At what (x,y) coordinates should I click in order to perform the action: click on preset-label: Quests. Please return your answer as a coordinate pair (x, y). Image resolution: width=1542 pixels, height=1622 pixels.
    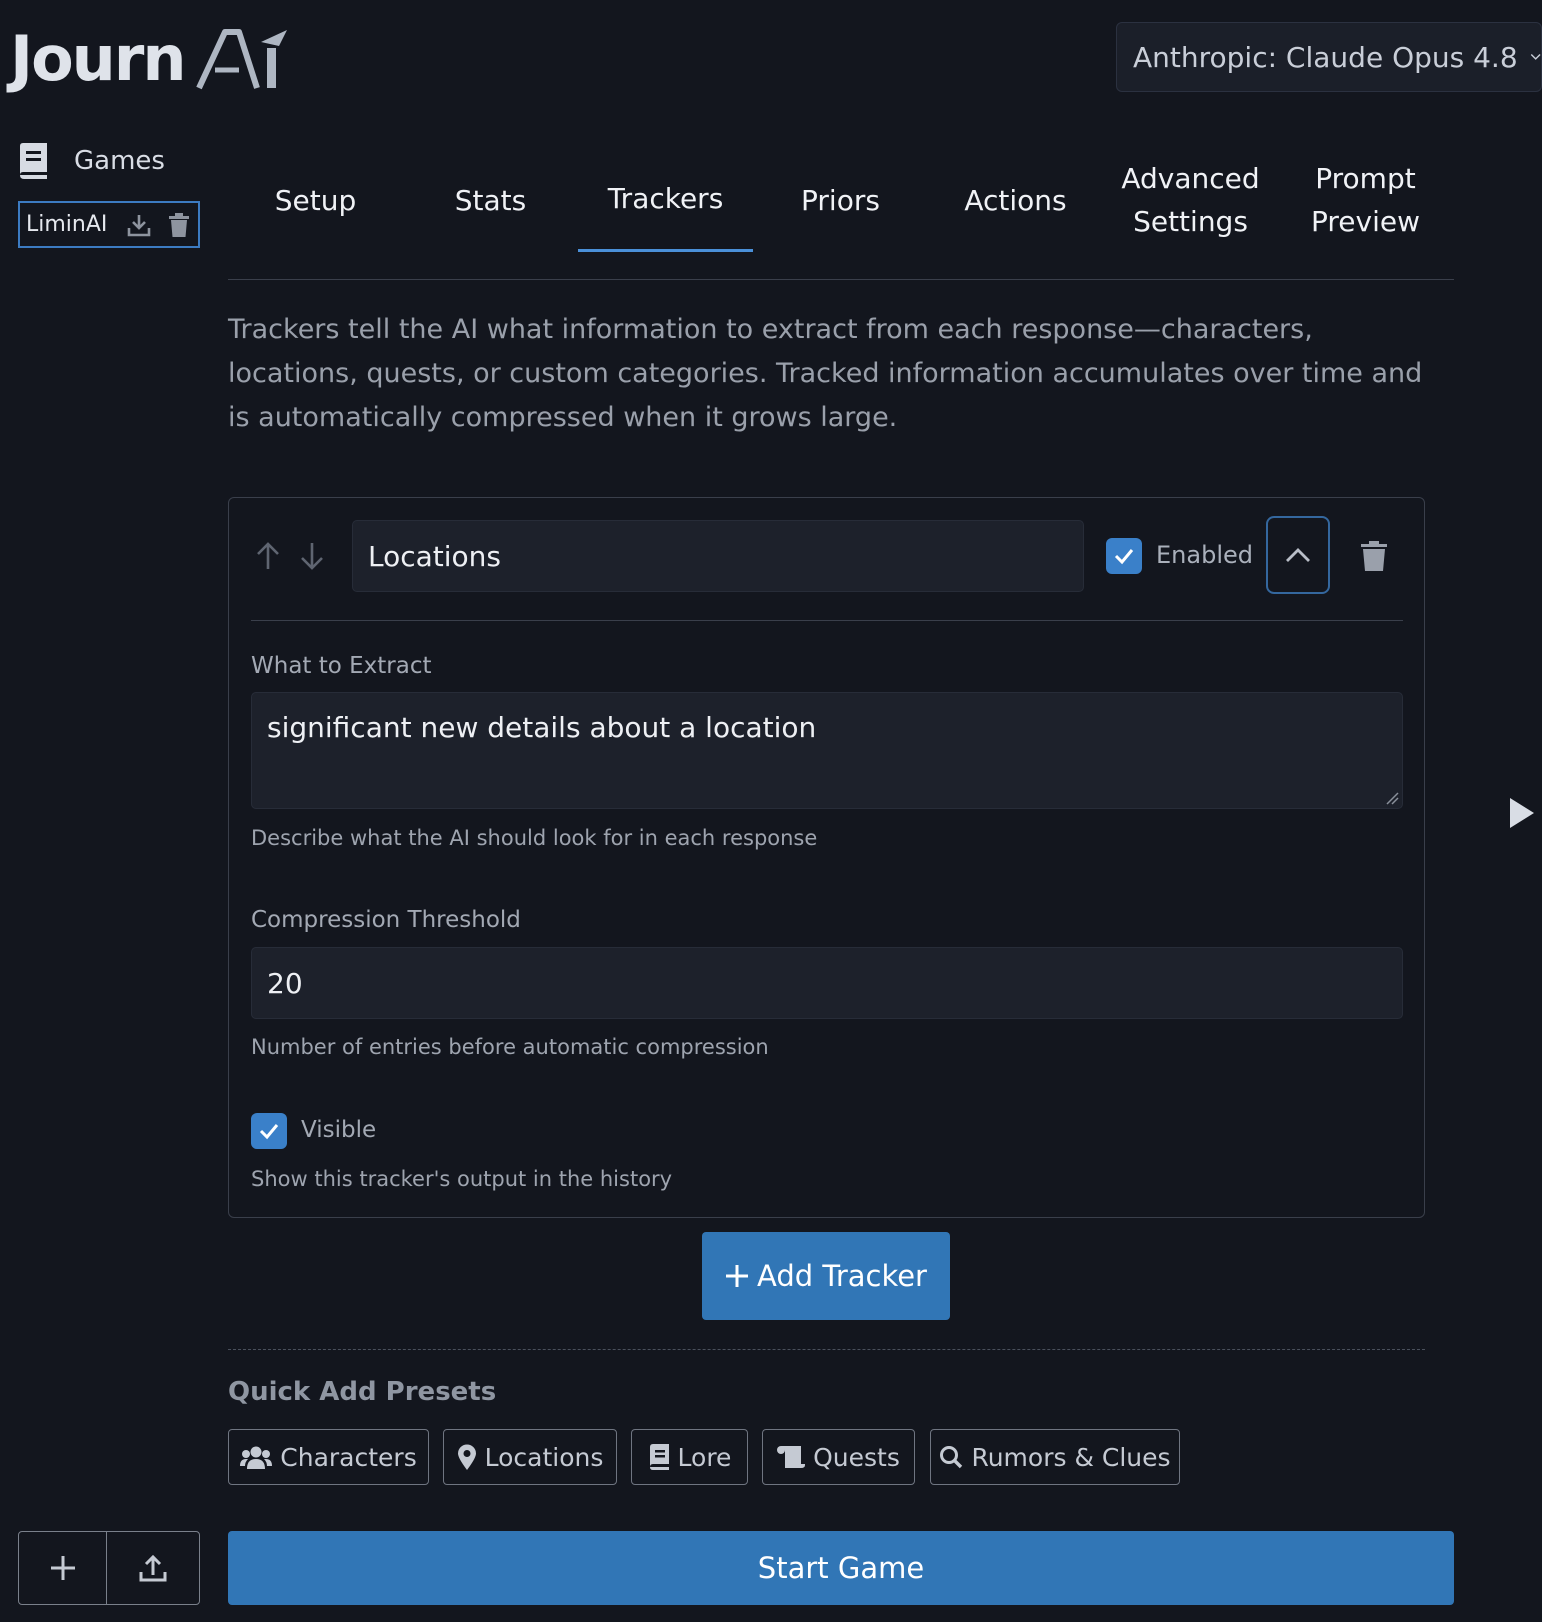
    Looking at the image, I should click on (856, 1457).